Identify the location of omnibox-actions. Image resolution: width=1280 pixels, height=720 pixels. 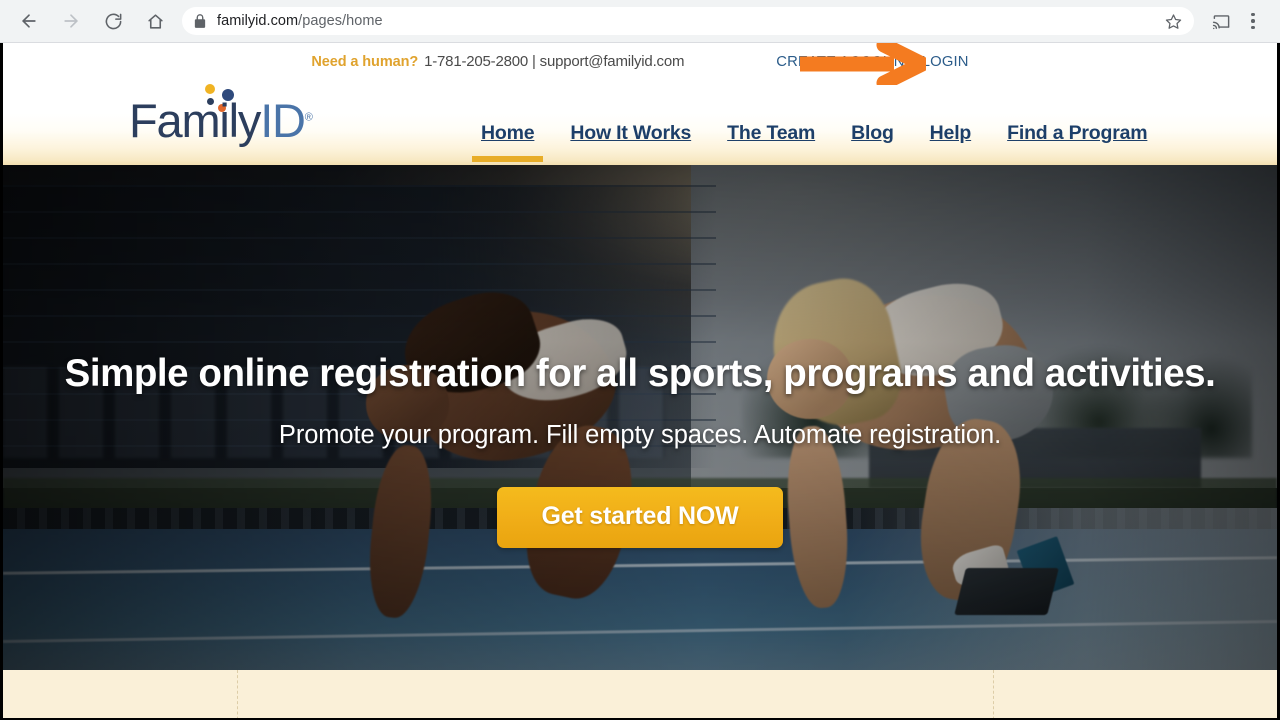
(1173, 21).